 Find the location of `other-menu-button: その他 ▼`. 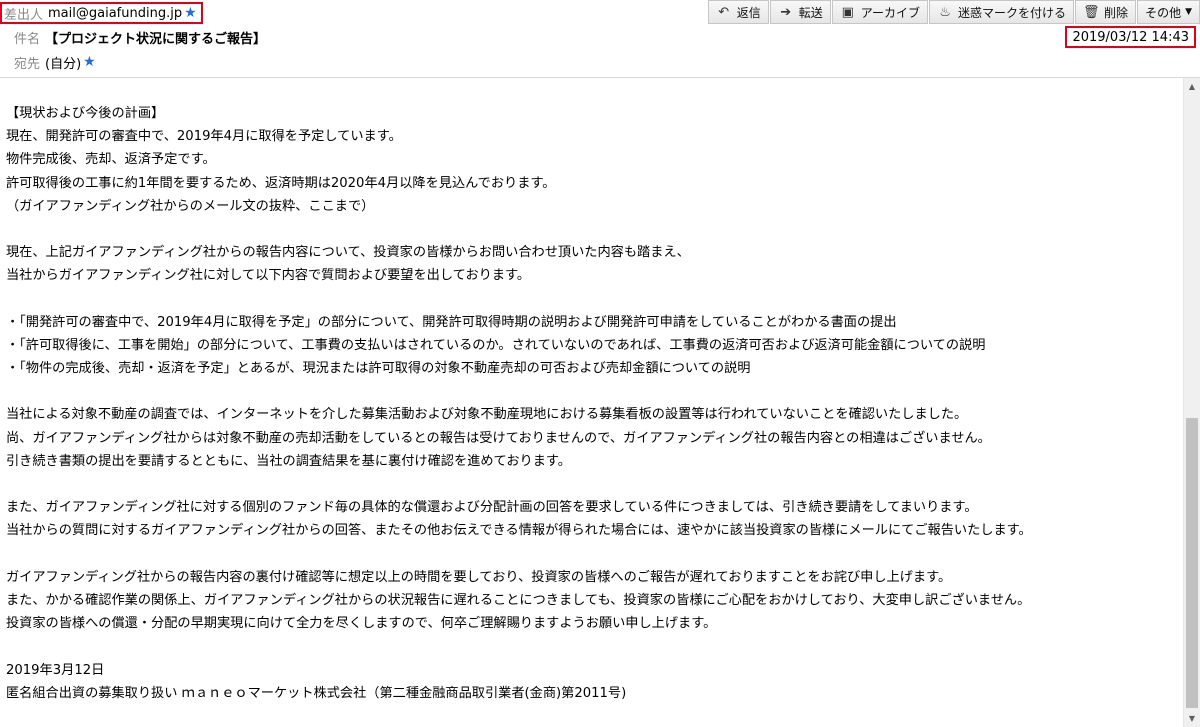

other-menu-button: その他 ▼ is located at coordinates (1168, 12).